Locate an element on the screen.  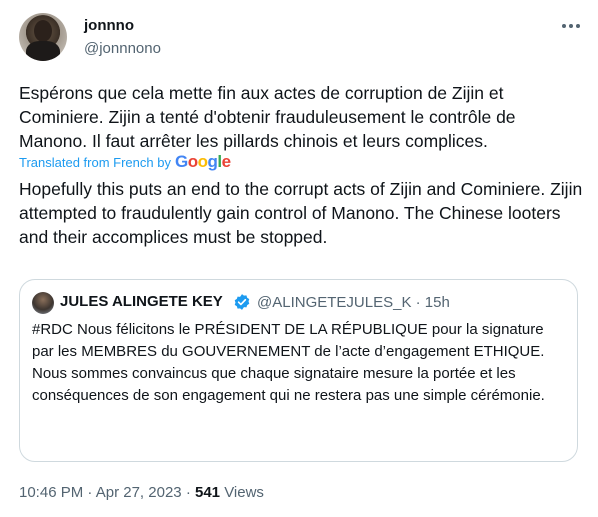
views-count: 541 is located at coordinates (207, 492).